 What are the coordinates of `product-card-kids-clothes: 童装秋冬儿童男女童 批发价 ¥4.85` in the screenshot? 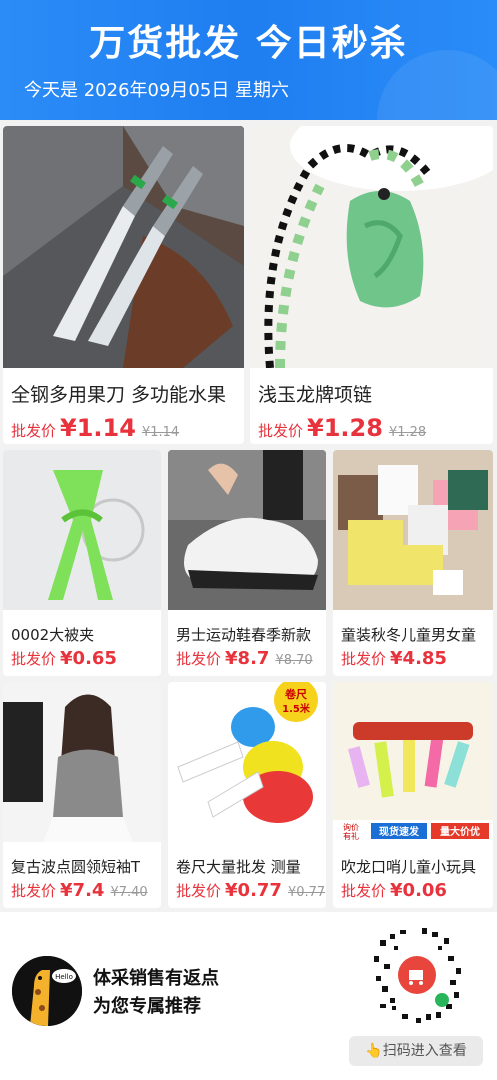 It's located at (413, 563).